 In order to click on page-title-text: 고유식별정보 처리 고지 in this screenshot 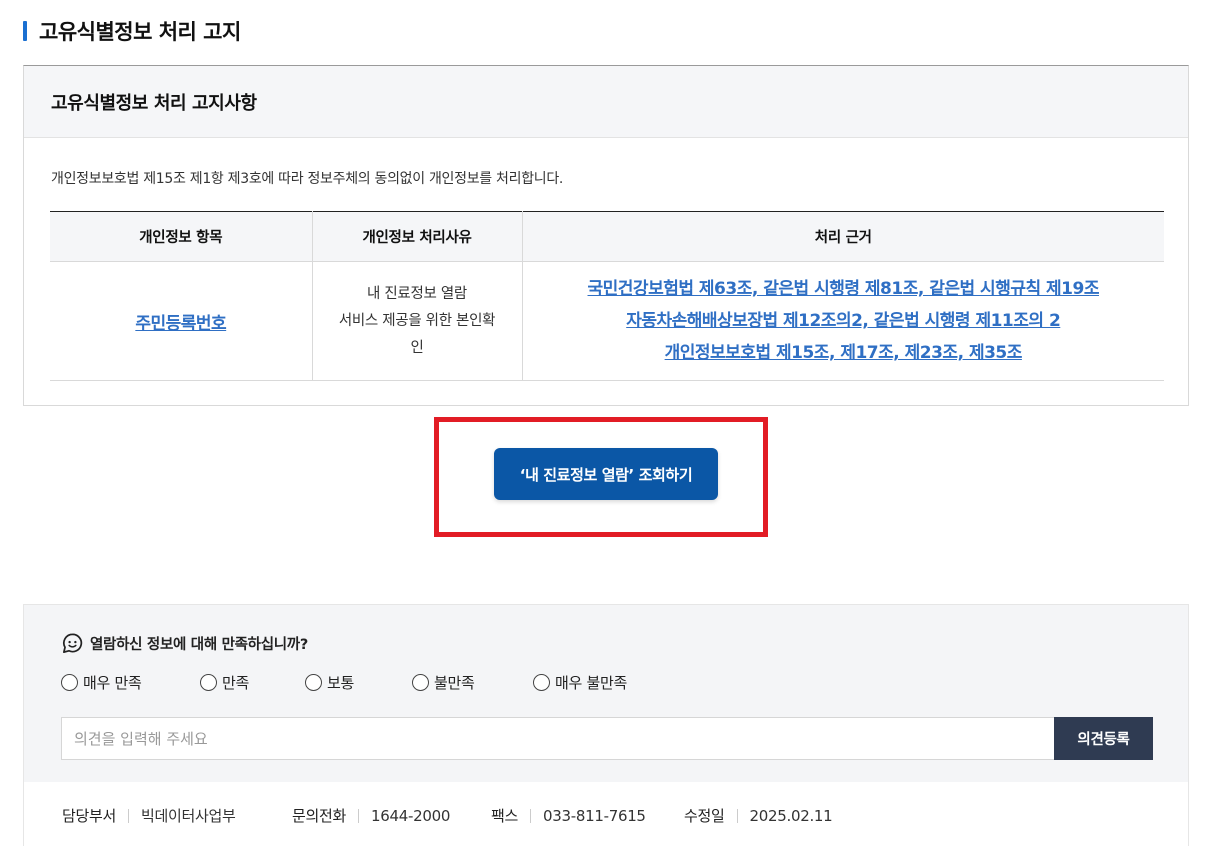, I will do `click(140, 32)`.